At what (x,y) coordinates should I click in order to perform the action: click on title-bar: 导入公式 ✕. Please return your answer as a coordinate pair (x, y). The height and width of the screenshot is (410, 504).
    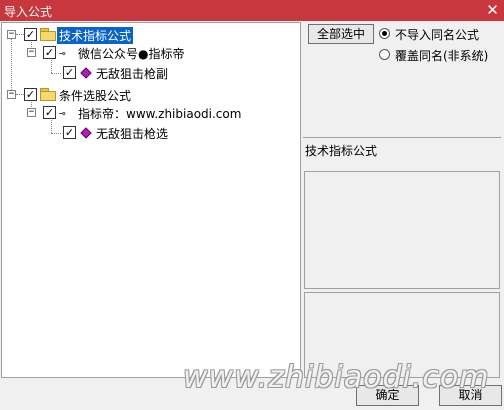
    Looking at the image, I should click on (252, 10).